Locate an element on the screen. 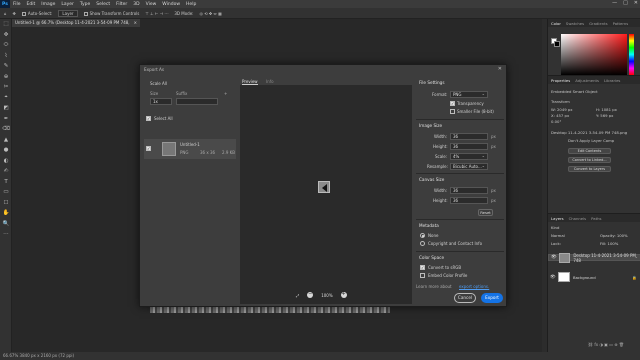 The image size is (640, 360). embed-profile-checkbox is located at coordinates (422, 275).